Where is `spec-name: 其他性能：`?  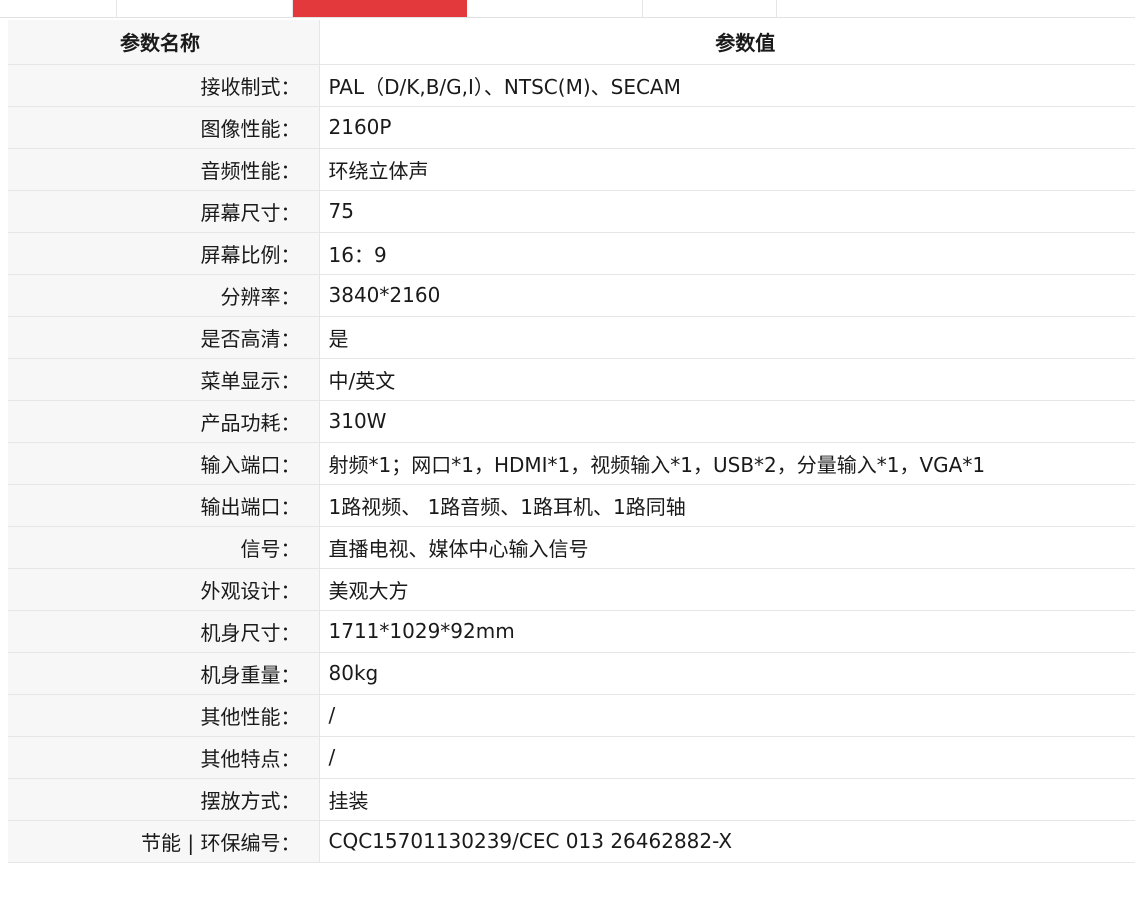
spec-name: 其他性能： is located at coordinates (164, 715).